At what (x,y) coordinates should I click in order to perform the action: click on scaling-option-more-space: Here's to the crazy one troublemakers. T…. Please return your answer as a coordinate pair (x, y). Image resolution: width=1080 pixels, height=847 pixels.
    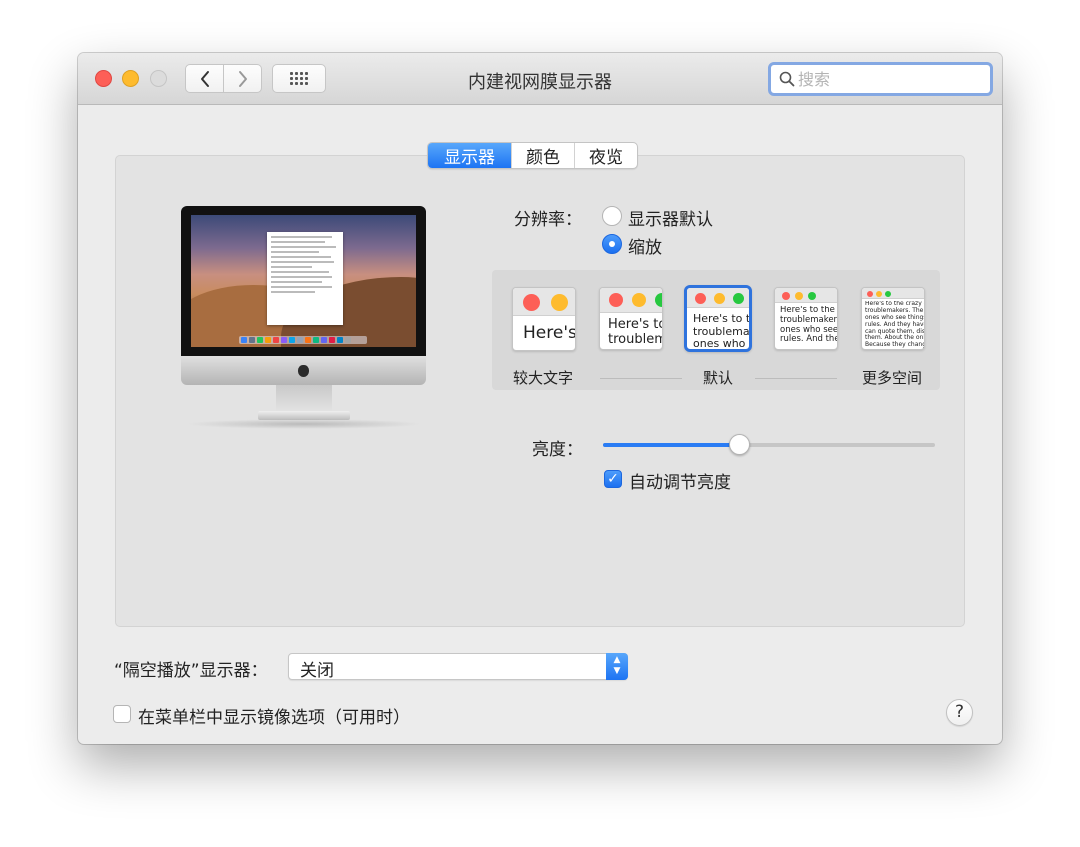
    Looking at the image, I should click on (893, 318).